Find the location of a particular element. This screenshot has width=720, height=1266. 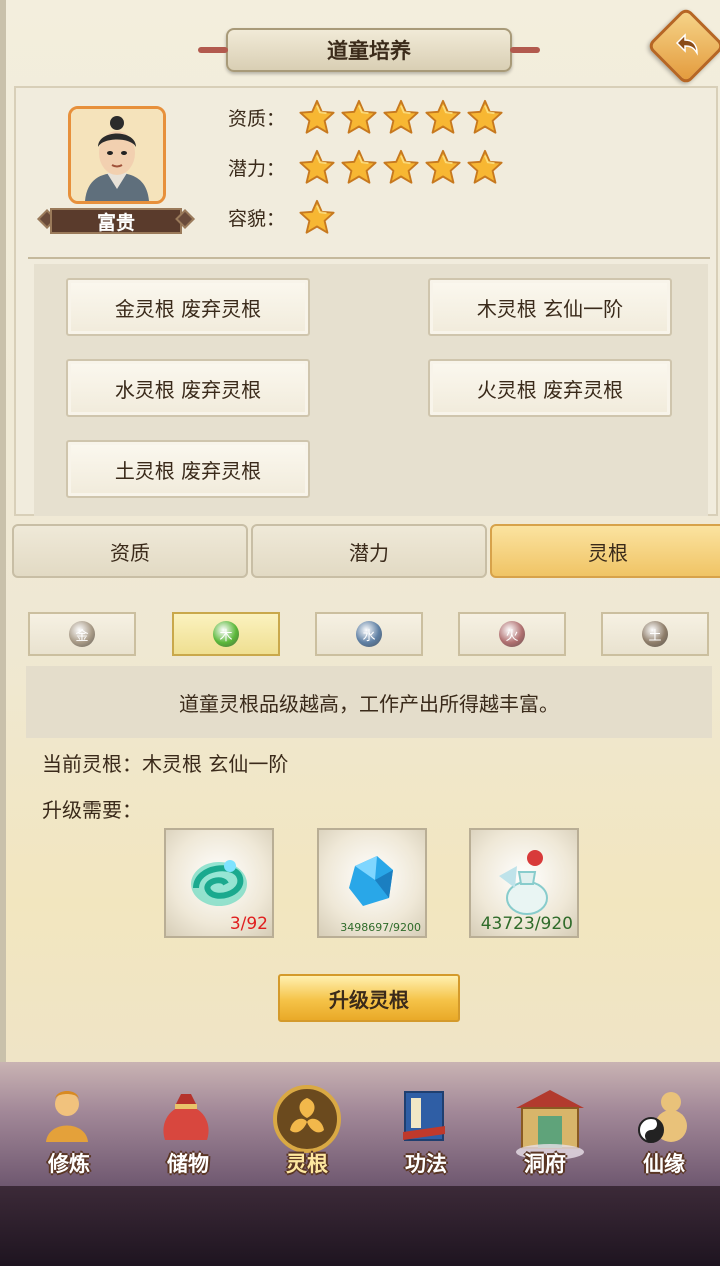

nav-cultivate: 修炼 is located at coordinates (69, 1130).